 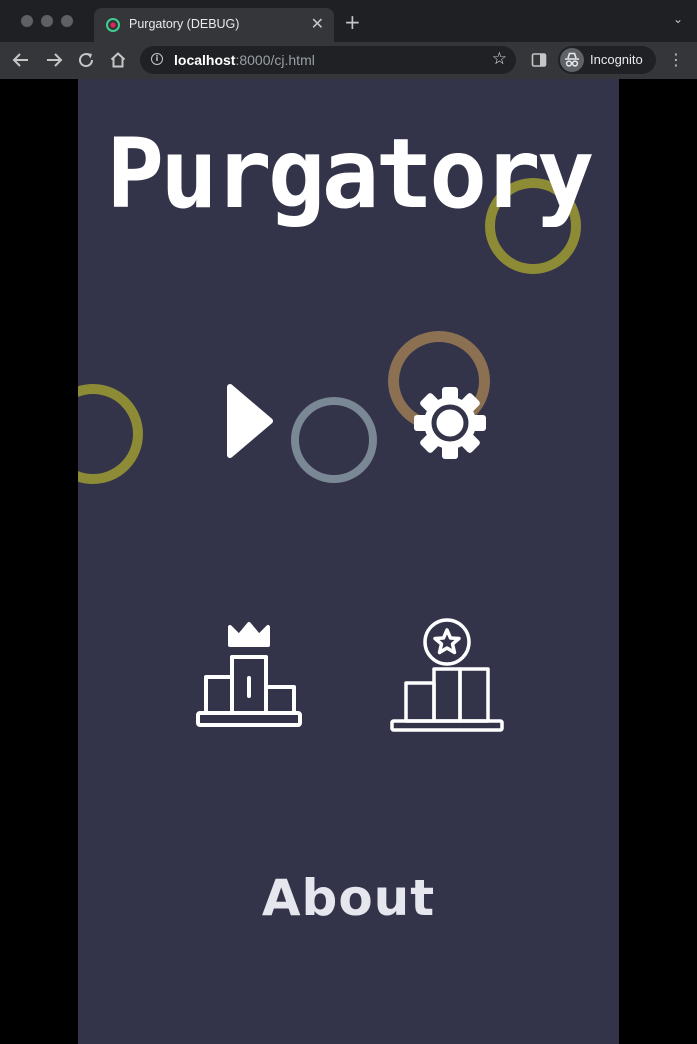 I want to click on tab-title: Purgatory (DEBUG), so click(x=184, y=24).